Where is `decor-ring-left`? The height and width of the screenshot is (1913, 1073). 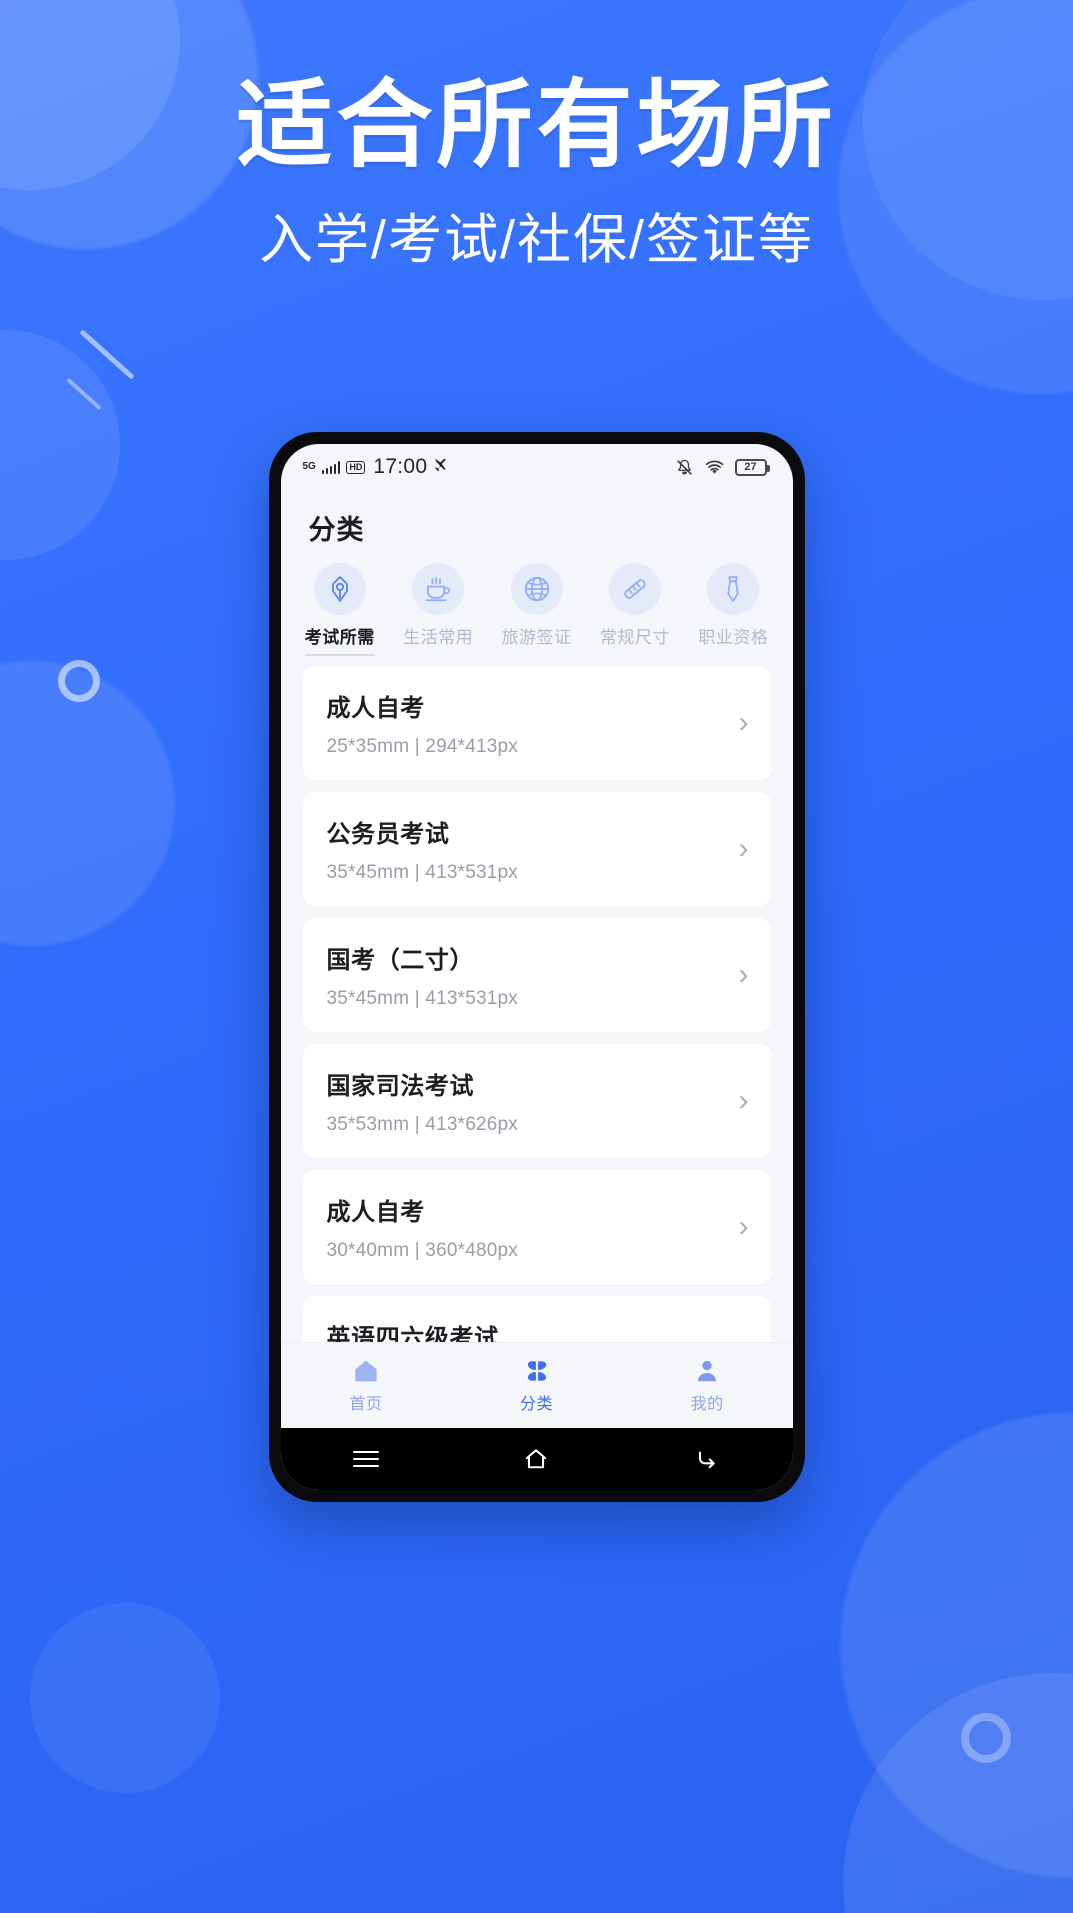 decor-ring-left is located at coordinates (79, 681).